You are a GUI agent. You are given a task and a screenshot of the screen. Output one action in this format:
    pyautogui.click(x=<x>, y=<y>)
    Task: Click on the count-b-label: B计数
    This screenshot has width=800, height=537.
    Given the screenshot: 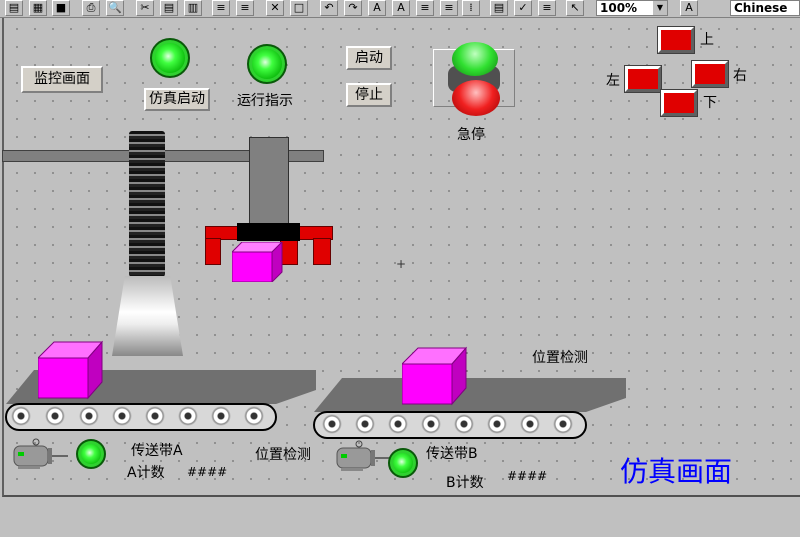 What is the action you would take?
    pyautogui.click(x=465, y=483)
    